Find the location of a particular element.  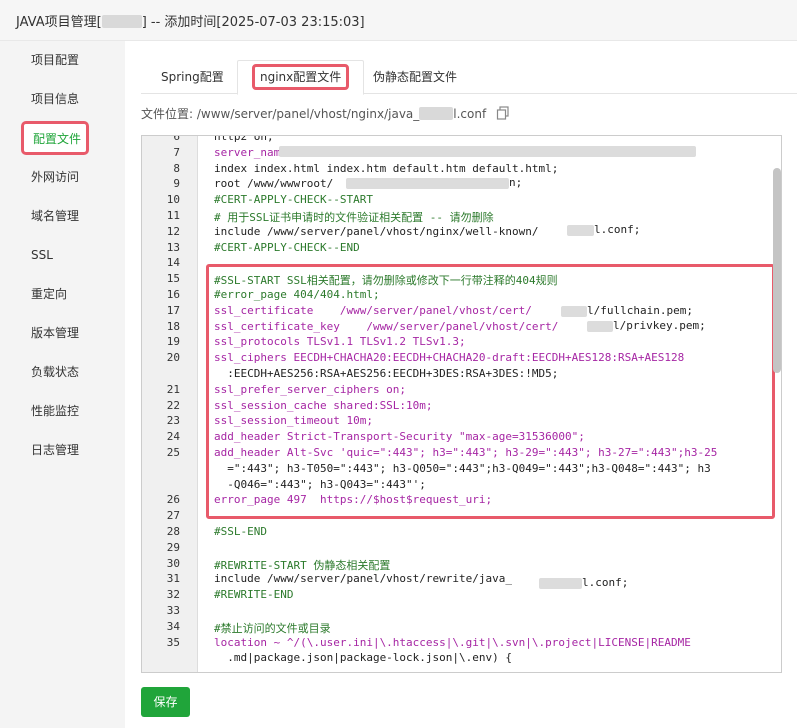

line-number: 8 is located at coordinates (176, 168).